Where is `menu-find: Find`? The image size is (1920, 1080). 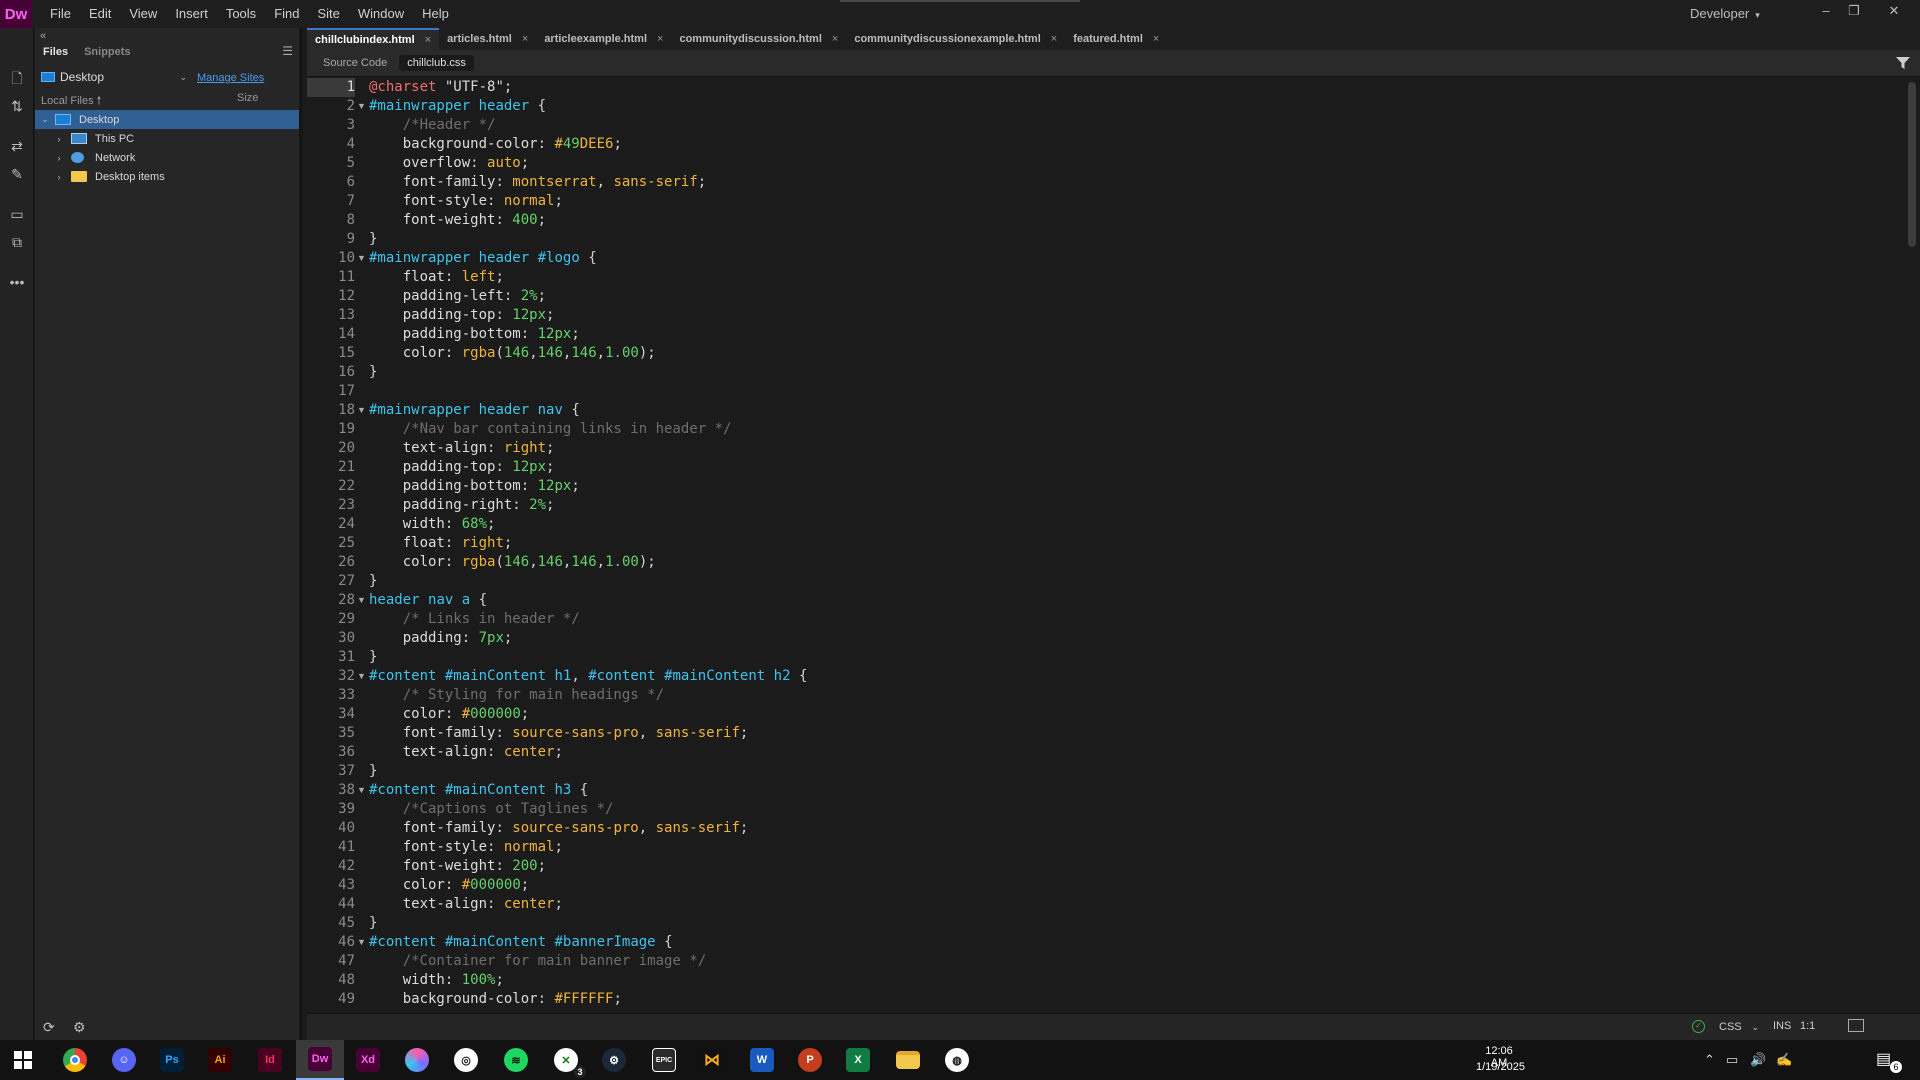
menu-find: Find is located at coordinates (286, 14).